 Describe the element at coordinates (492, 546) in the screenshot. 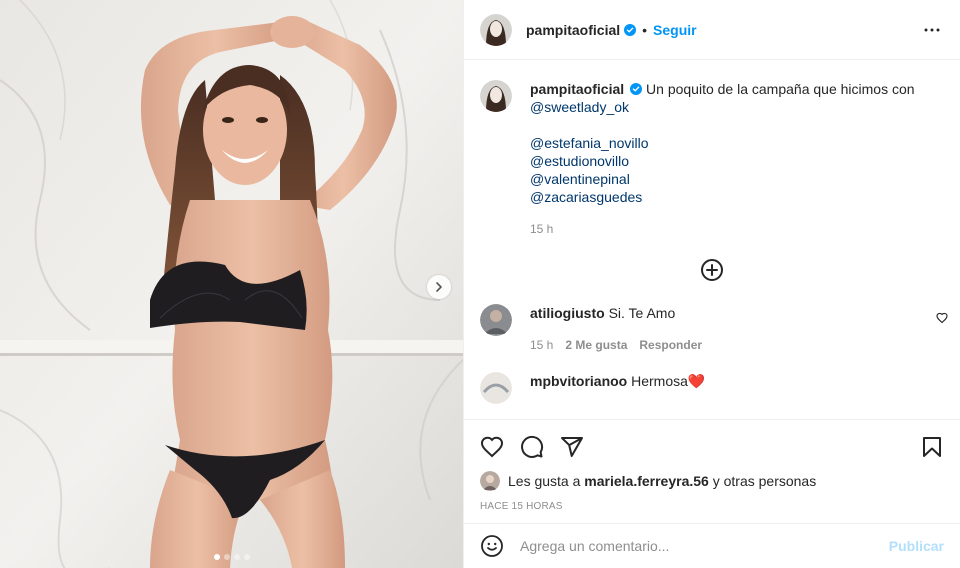

I see `emoji-smile-icon` at that location.